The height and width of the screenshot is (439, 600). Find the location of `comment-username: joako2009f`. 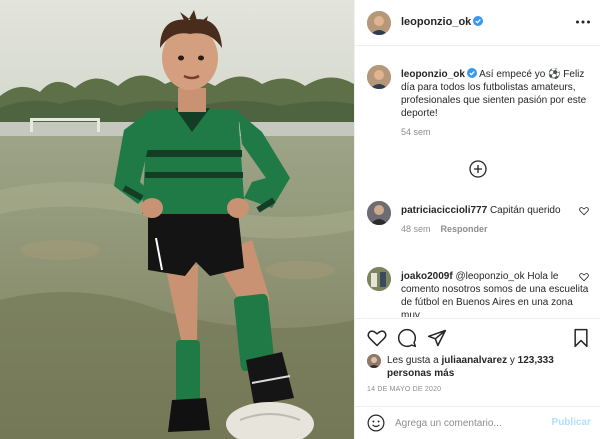

comment-username: joako2009f is located at coordinates (427, 276).